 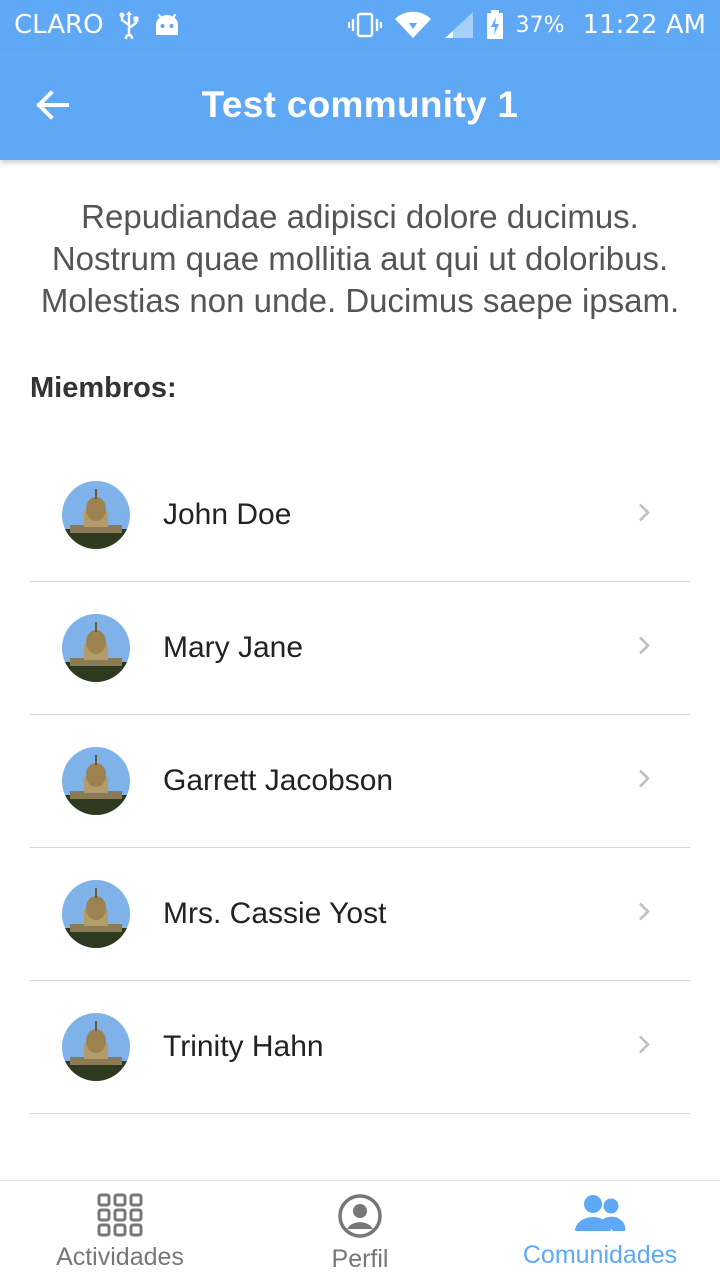 I want to click on account-circle-icon, so click(x=360, y=1216).